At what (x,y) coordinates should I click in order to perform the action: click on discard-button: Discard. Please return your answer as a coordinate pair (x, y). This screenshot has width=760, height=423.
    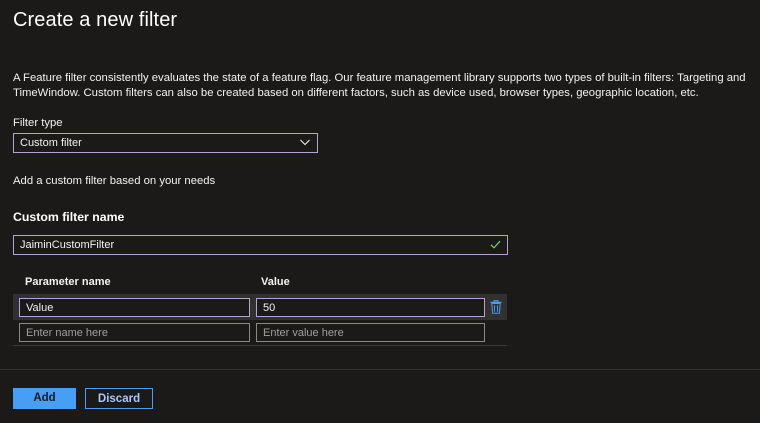
    Looking at the image, I should click on (119, 398).